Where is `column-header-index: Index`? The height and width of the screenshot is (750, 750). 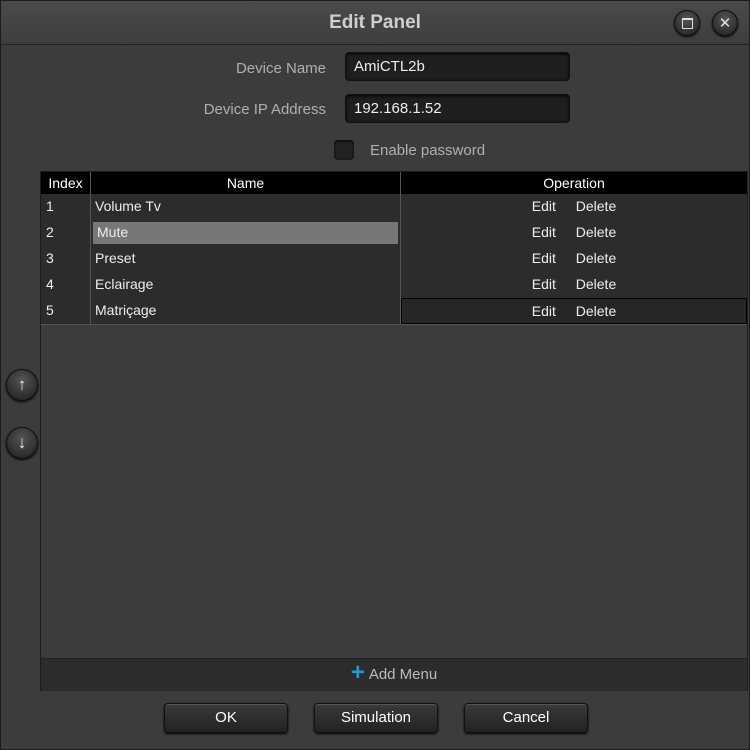
column-header-index: Index is located at coordinates (66, 183).